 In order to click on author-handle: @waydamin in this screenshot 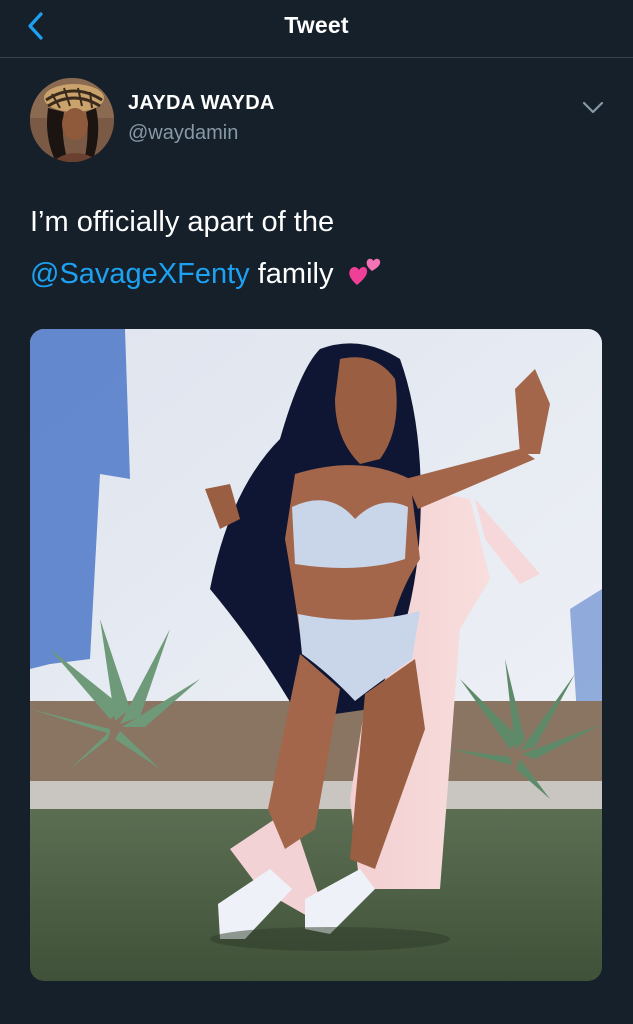, I will do `click(183, 133)`.